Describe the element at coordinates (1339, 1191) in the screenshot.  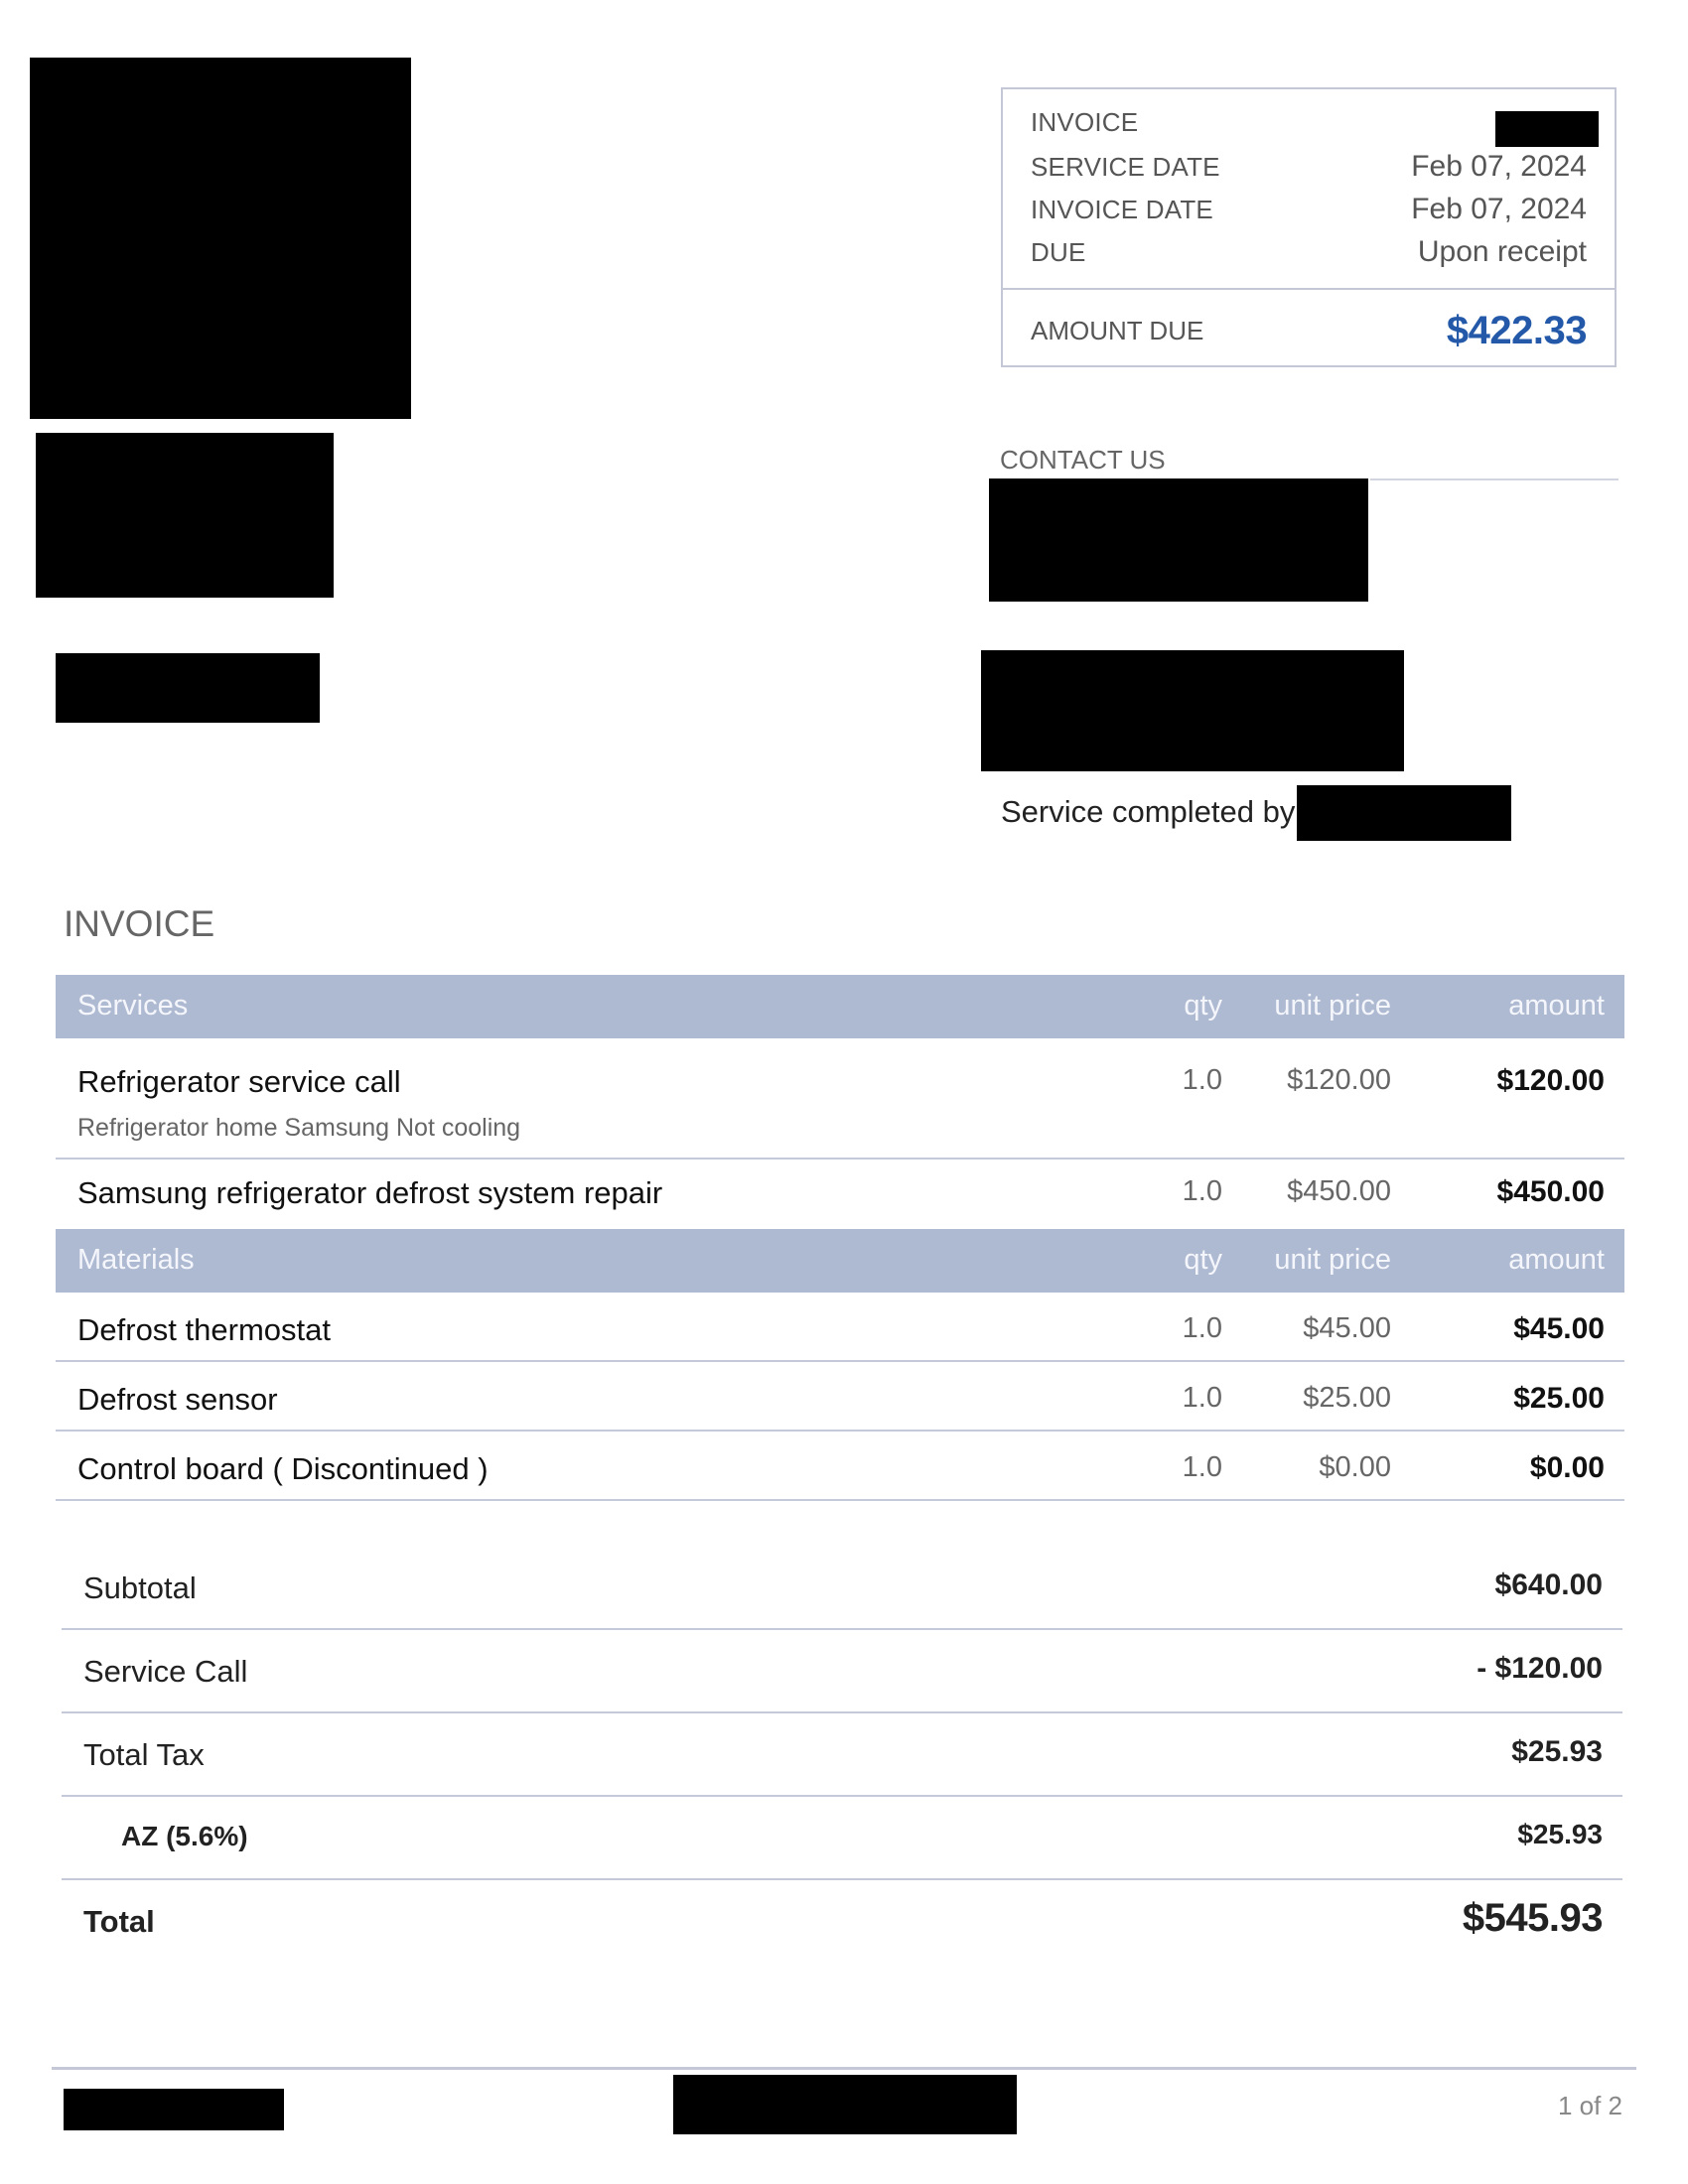
I see `item-unit-price: $450.00` at that location.